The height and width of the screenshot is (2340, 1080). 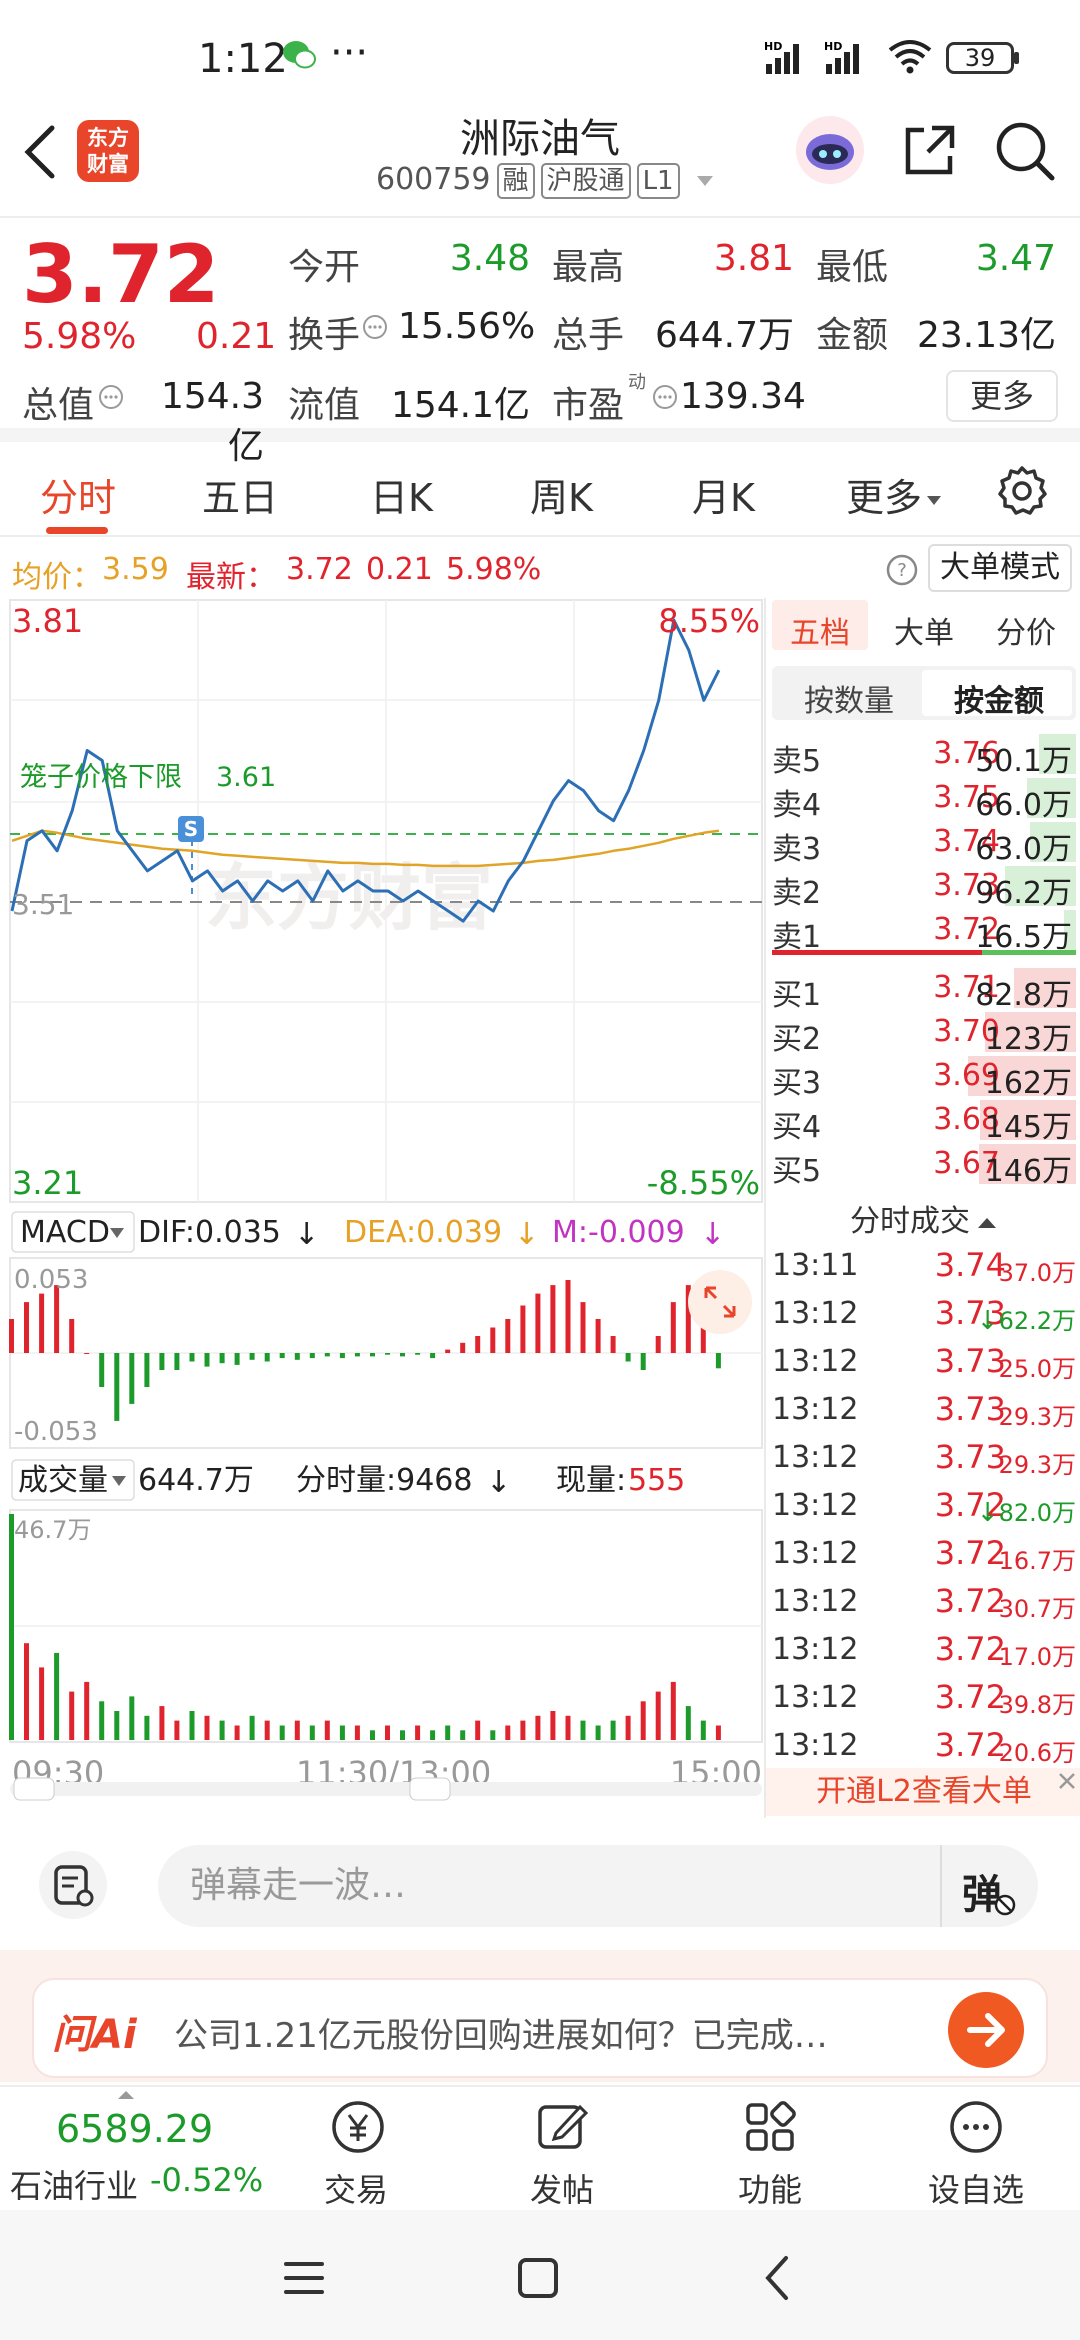 What do you see at coordinates (770, 2149) in the screenshot?
I see `nav-functions: 功能` at bounding box center [770, 2149].